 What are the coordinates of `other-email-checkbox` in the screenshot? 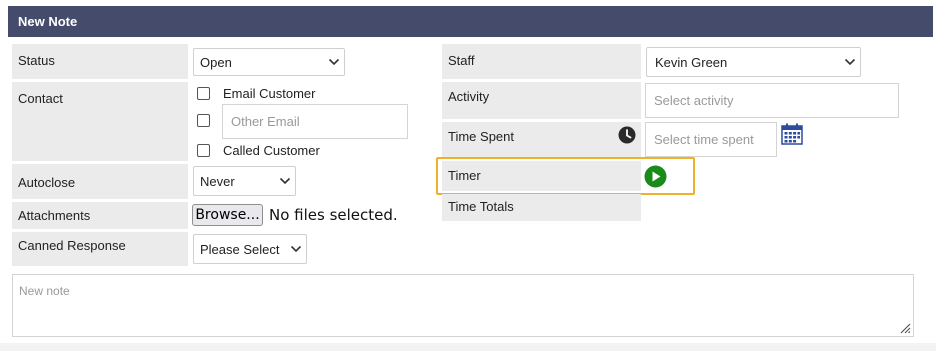 It's located at (203, 120).